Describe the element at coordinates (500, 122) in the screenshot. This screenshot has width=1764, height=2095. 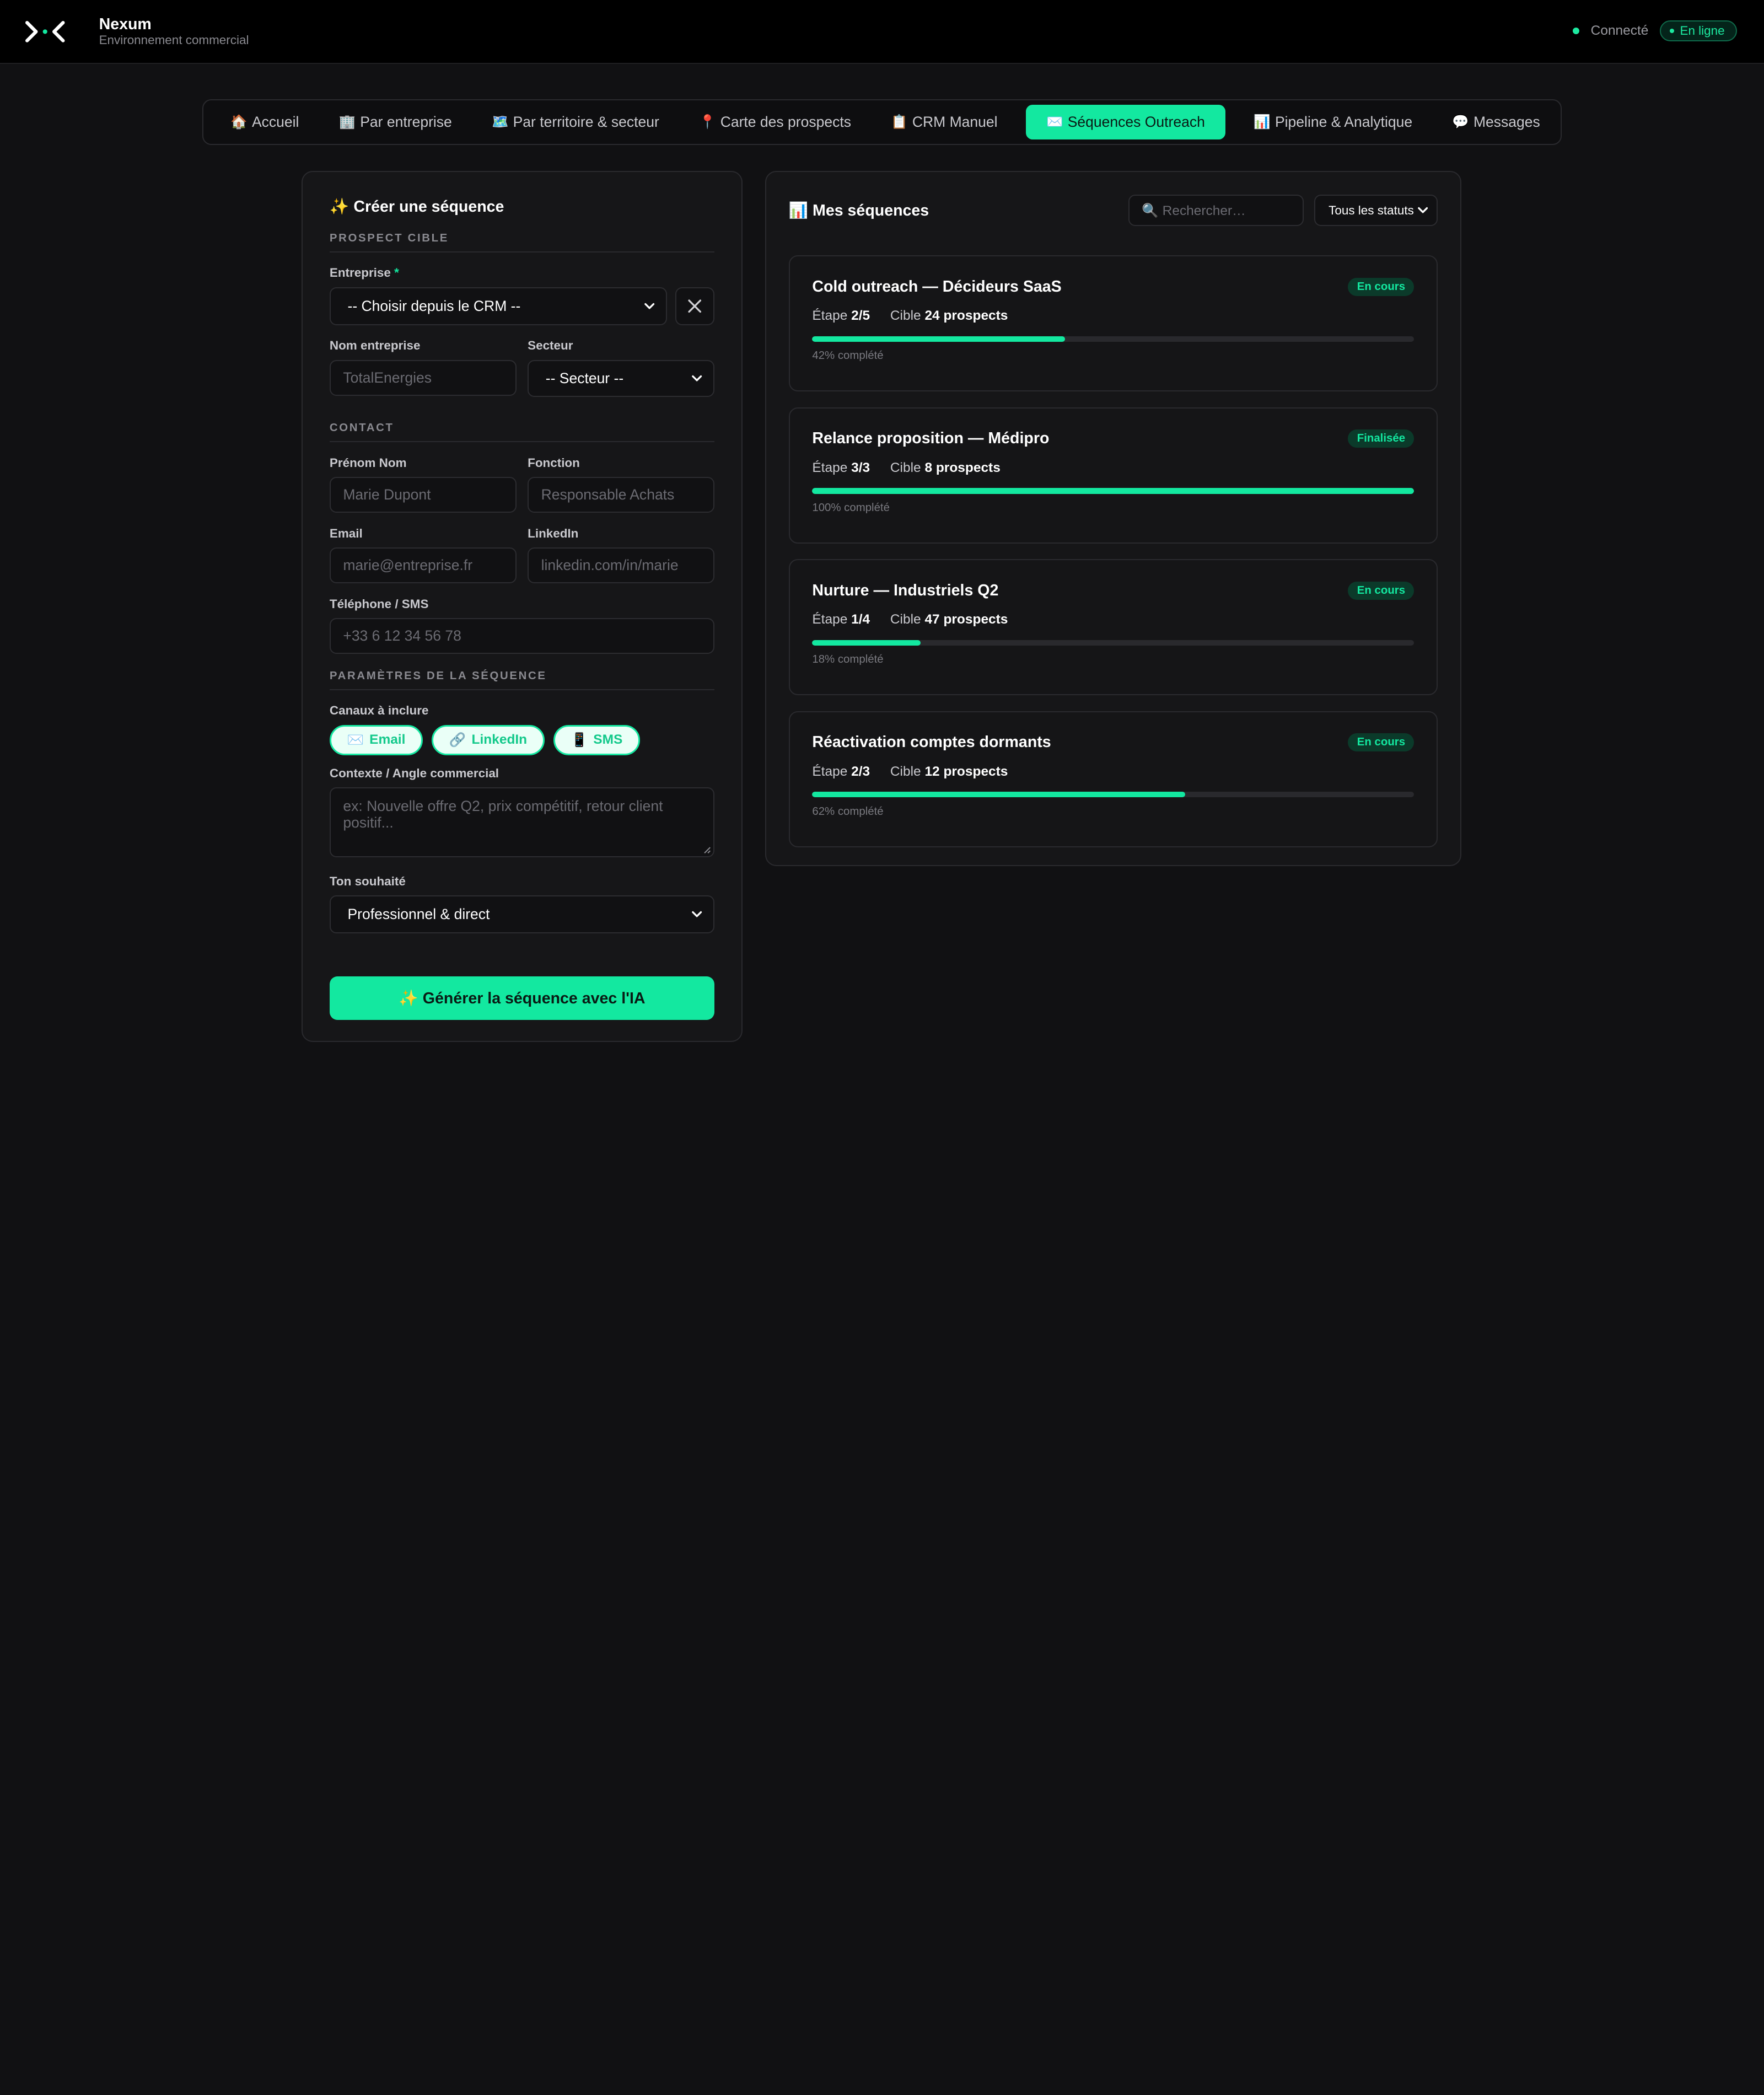
I see `map-icon: 🗺️` at that location.